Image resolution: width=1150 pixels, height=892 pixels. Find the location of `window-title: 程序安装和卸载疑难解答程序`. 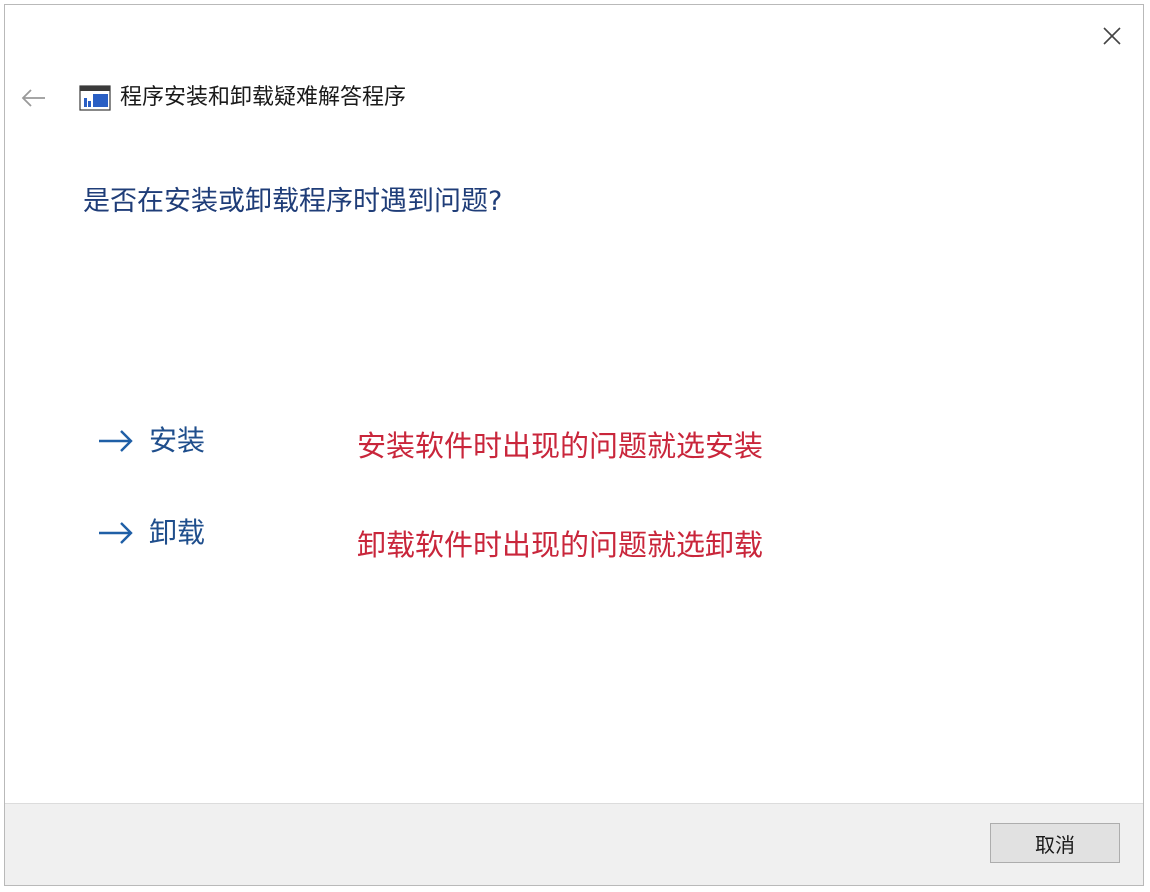

window-title: 程序安装和卸载疑难解答程序 is located at coordinates (263, 97).